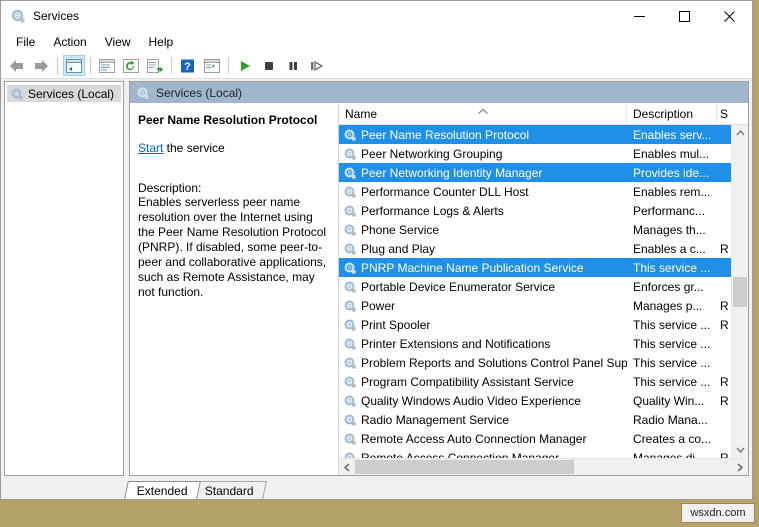 This screenshot has height=527, width=759. Describe the element at coordinates (162, 490) in the screenshot. I see `tab-extended: Extended` at that location.